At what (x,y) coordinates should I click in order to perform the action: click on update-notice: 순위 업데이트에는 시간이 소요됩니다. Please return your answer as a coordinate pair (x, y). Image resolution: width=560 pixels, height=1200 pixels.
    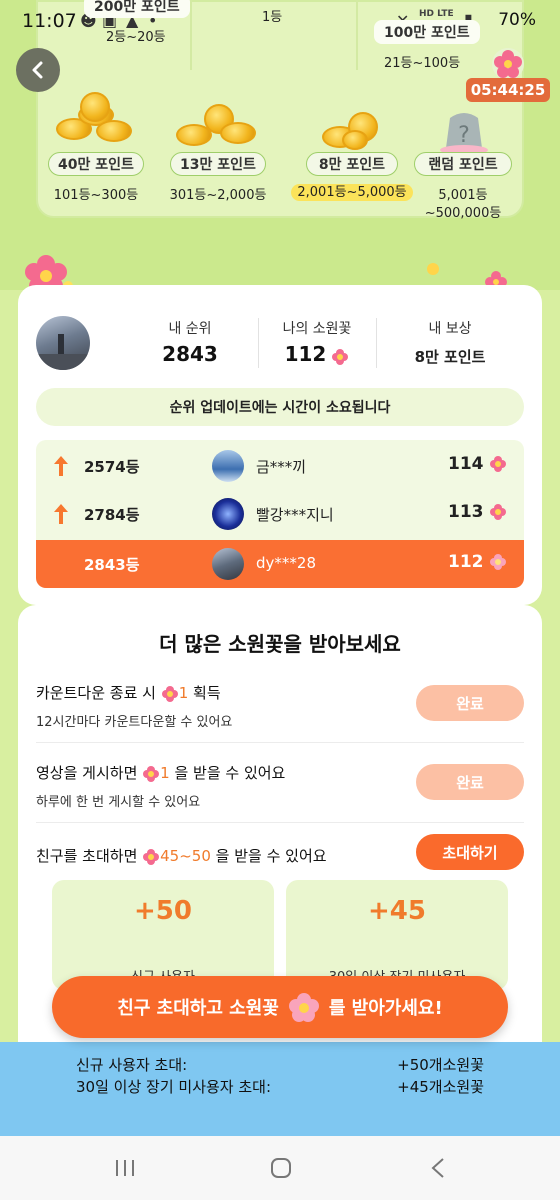
    Looking at the image, I should click on (280, 407).